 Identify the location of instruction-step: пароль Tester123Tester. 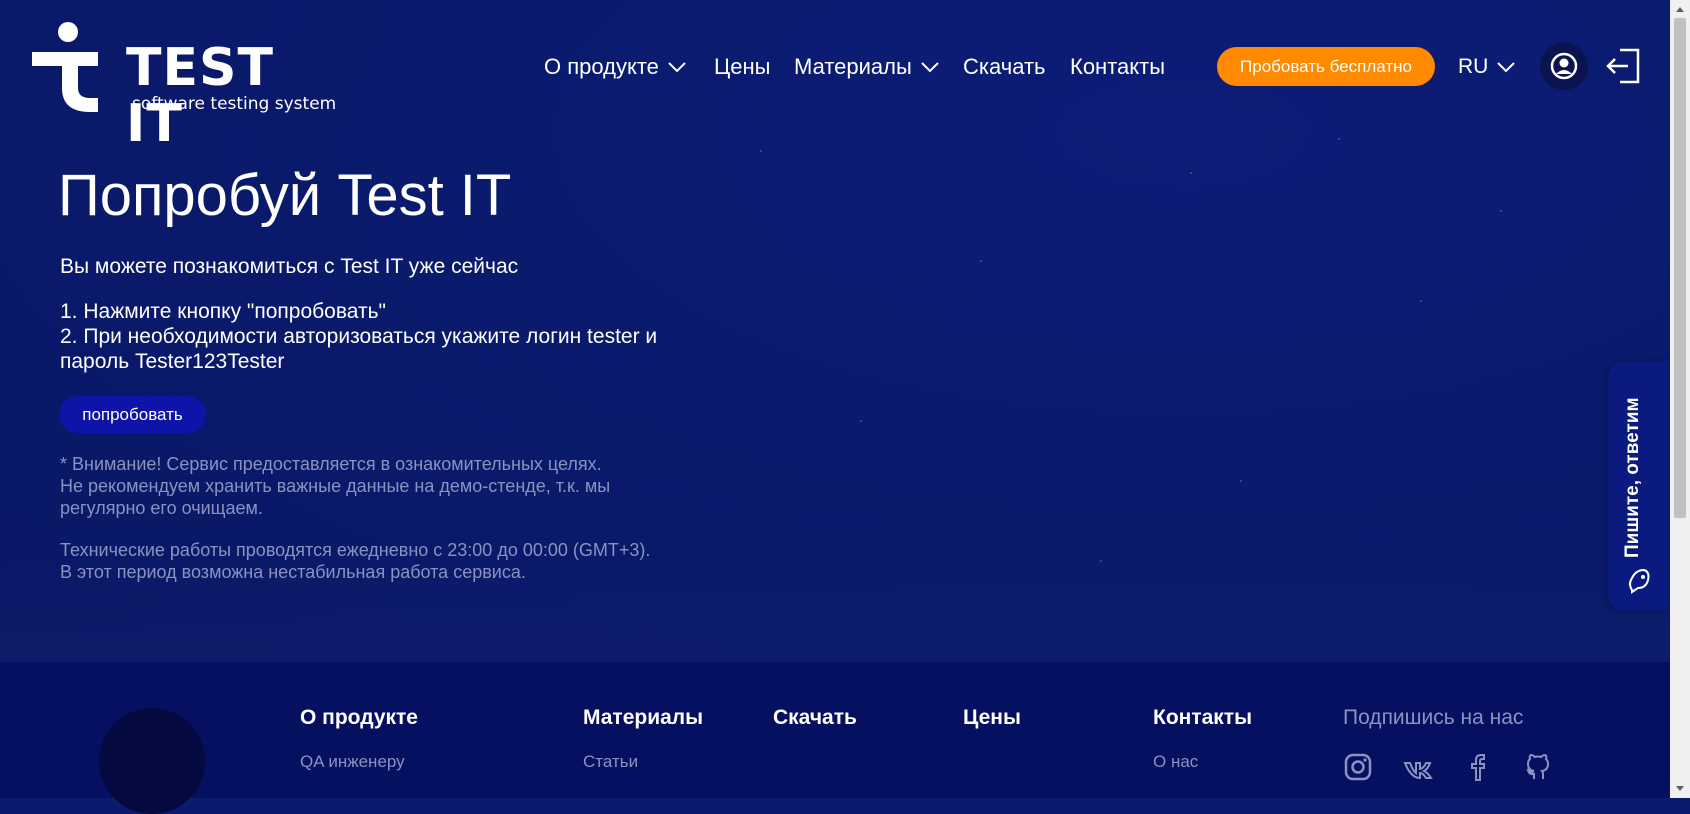
(172, 361).